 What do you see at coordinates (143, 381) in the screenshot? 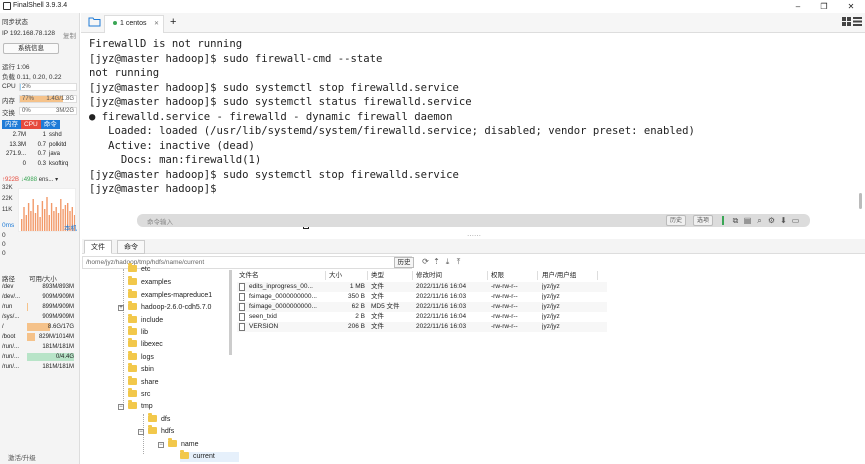
I see `tree-node: share` at bounding box center [143, 381].